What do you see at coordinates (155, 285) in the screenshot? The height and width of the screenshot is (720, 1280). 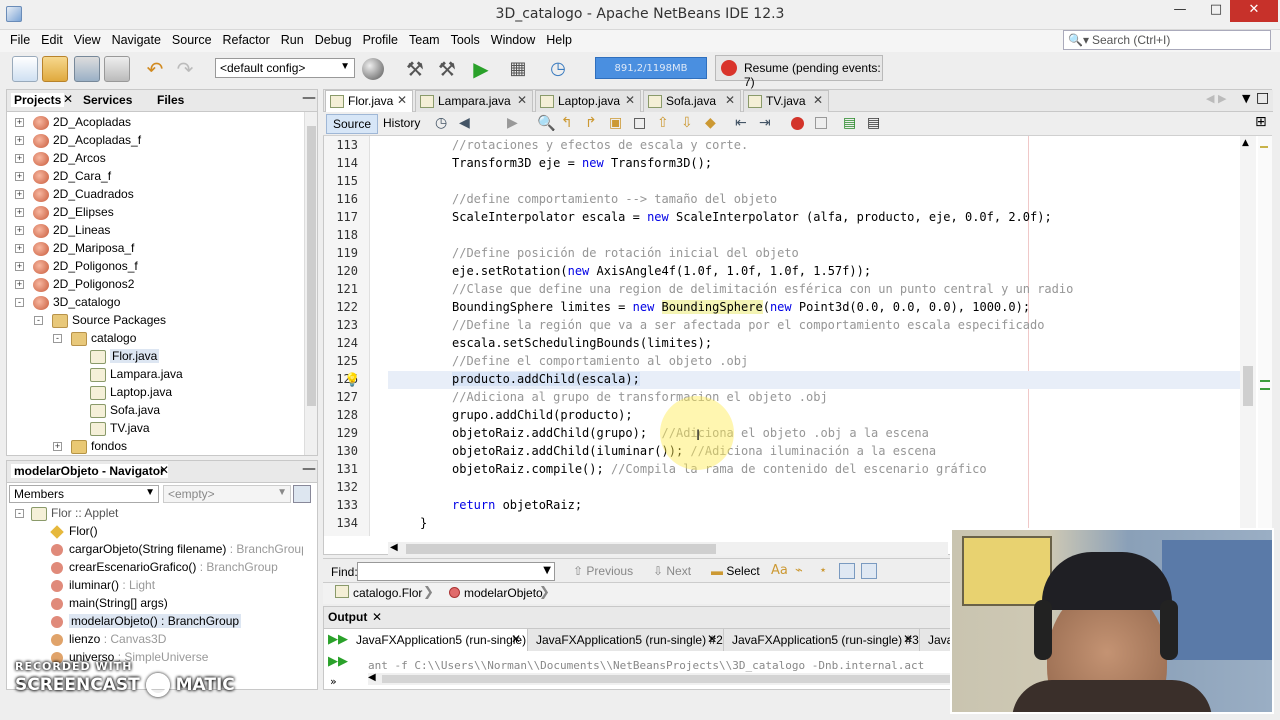 I see `tree-item: +2D_Poligonos2` at bounding box center [155, 285].